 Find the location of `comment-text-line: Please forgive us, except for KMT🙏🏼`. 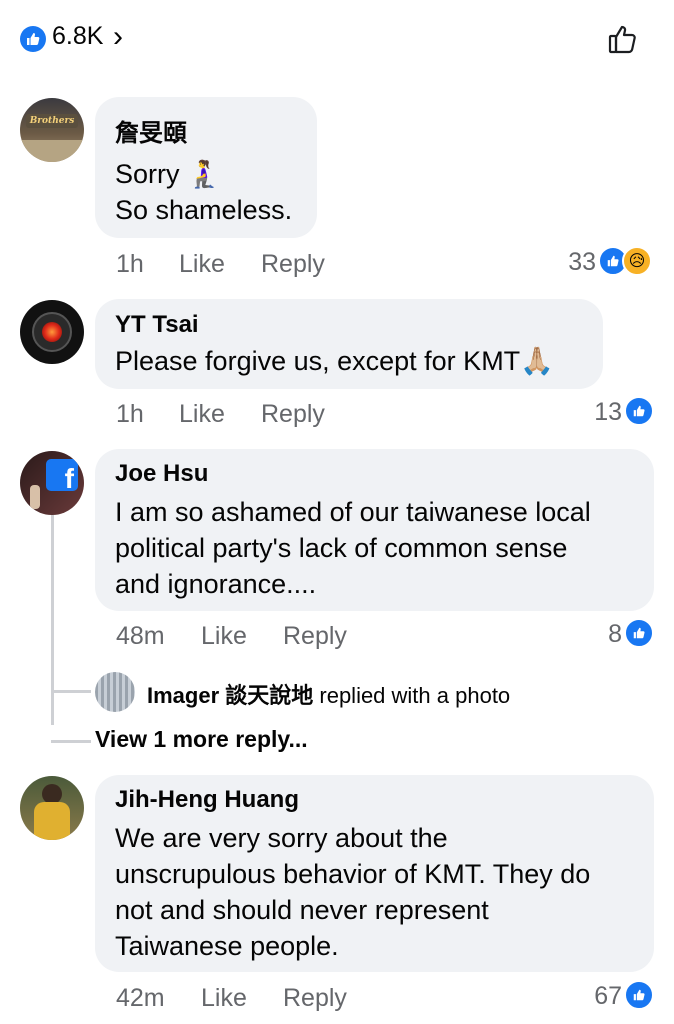

comment-text-line: Please forgive us, except for KMT🙏🏼 is located at coordinates (334, 361).